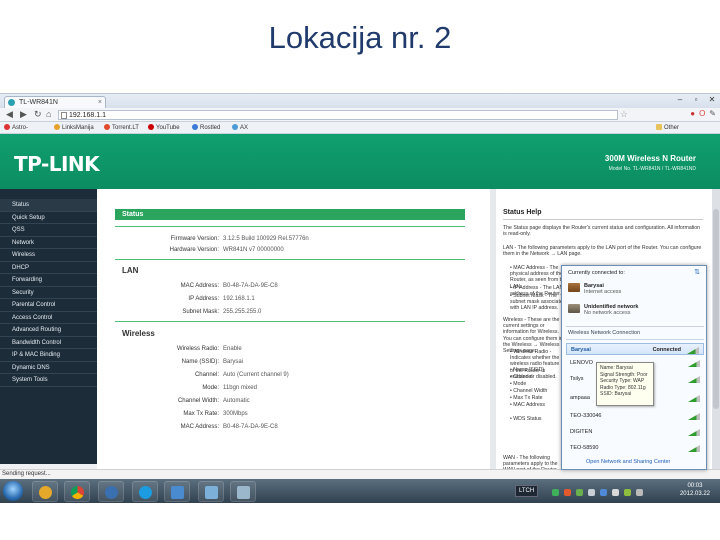 The width and height of the screenshot is (720, 540). Describe the element at coordinates (635, 448) in the screenshot. I see `wifi-network-item: TEO-58590` at that location.